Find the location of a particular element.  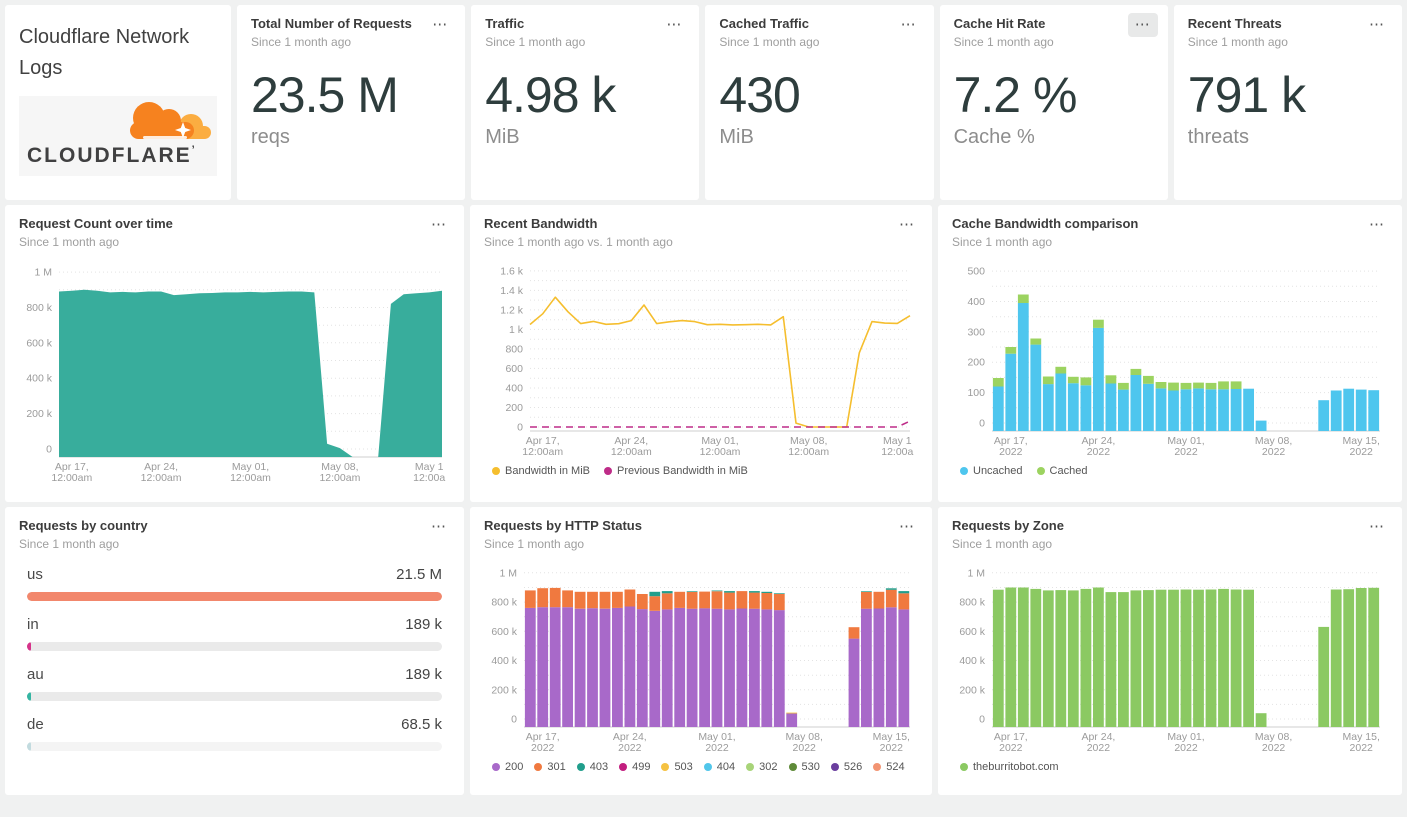

legend-item: 404 is located at coordinates (719, 767).